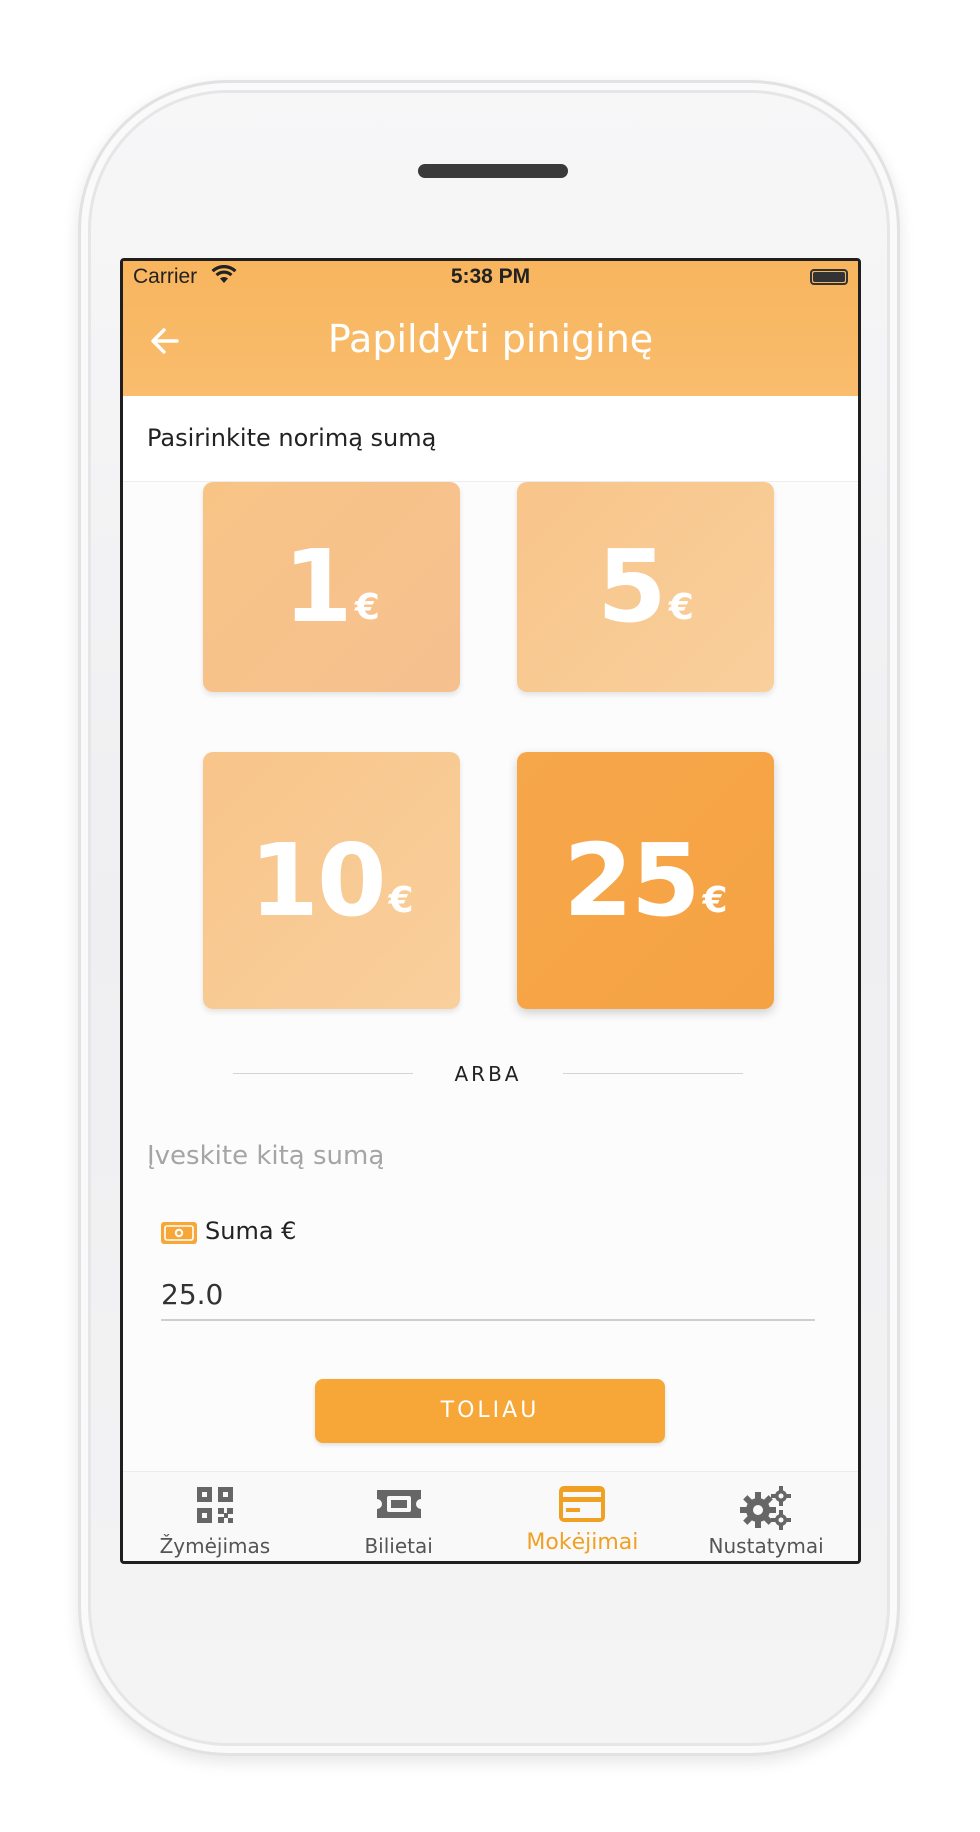 Image resolution: width=980 pixels, height=1832 pixels. I want to click on status-bar: Carrier 5:38 PM, so click(490, 276).